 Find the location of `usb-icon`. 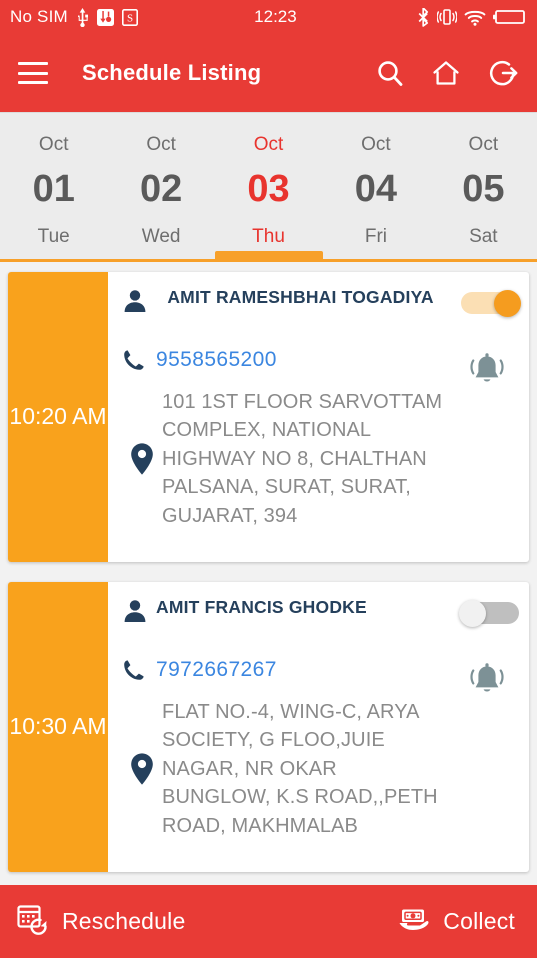

usb-icon is located at coordinates (82, 17).